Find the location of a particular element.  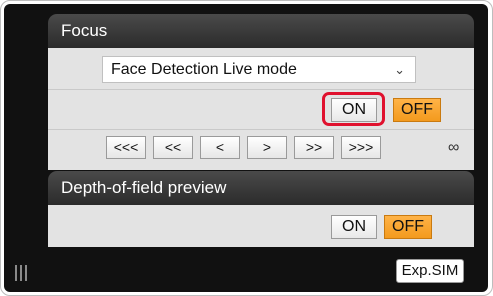

depth-preview-off-button: OFF is located at coordinates (408, 227).